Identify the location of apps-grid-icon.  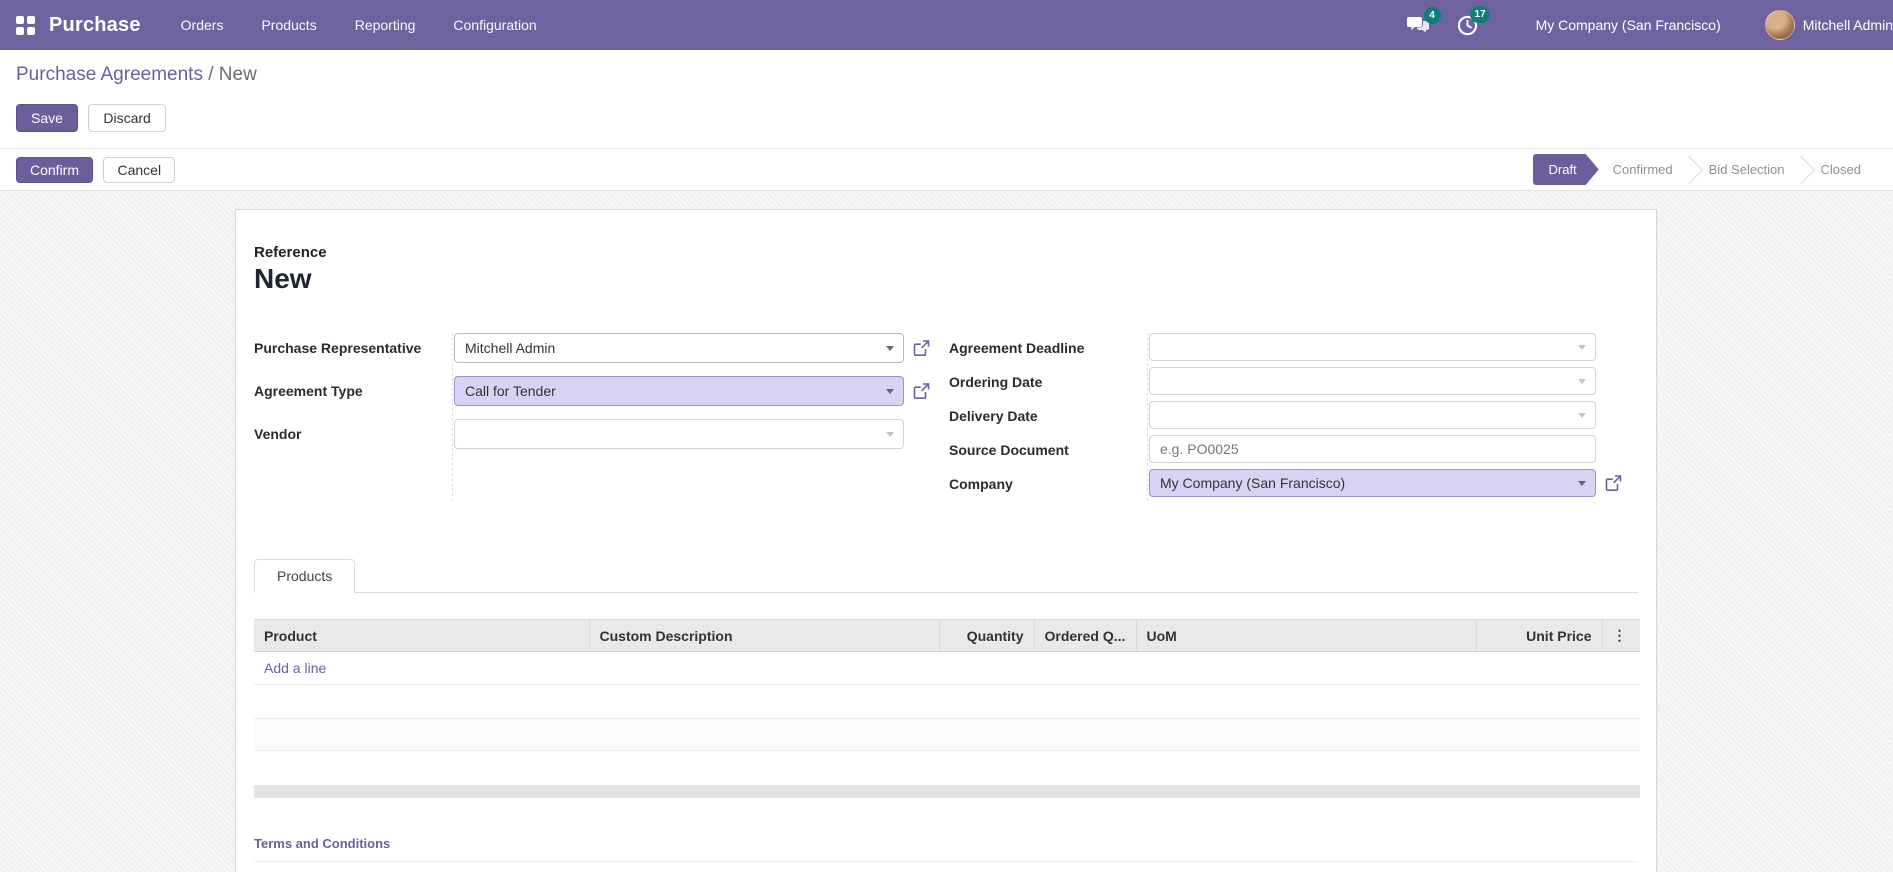
(25, 25).